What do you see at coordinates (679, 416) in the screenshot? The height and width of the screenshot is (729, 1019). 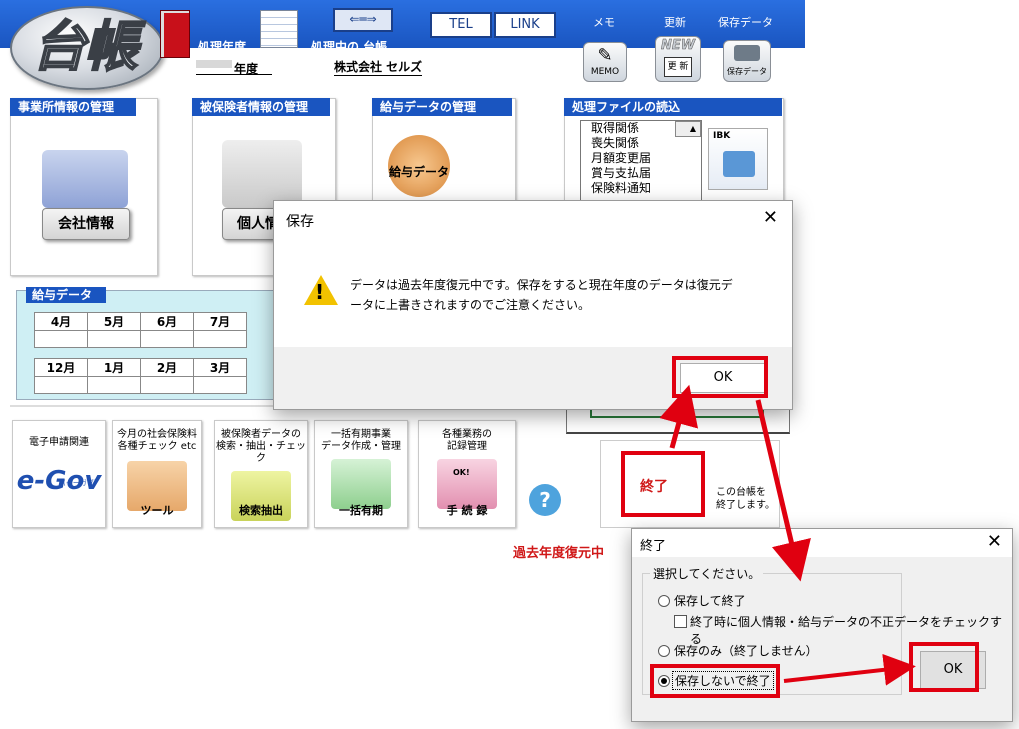 I see `arrow-exit-to-save-ok` at bounding box center [679, 416].